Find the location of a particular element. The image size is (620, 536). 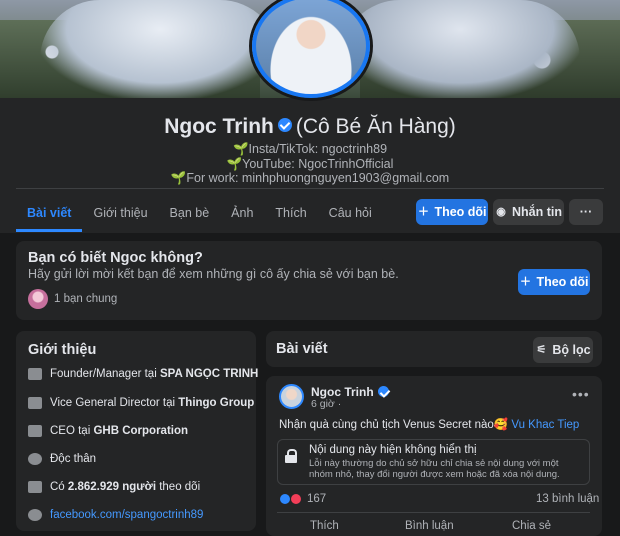

intro-text: Có 2.862.929 người theo dõi is located at coordinates (125, 487).